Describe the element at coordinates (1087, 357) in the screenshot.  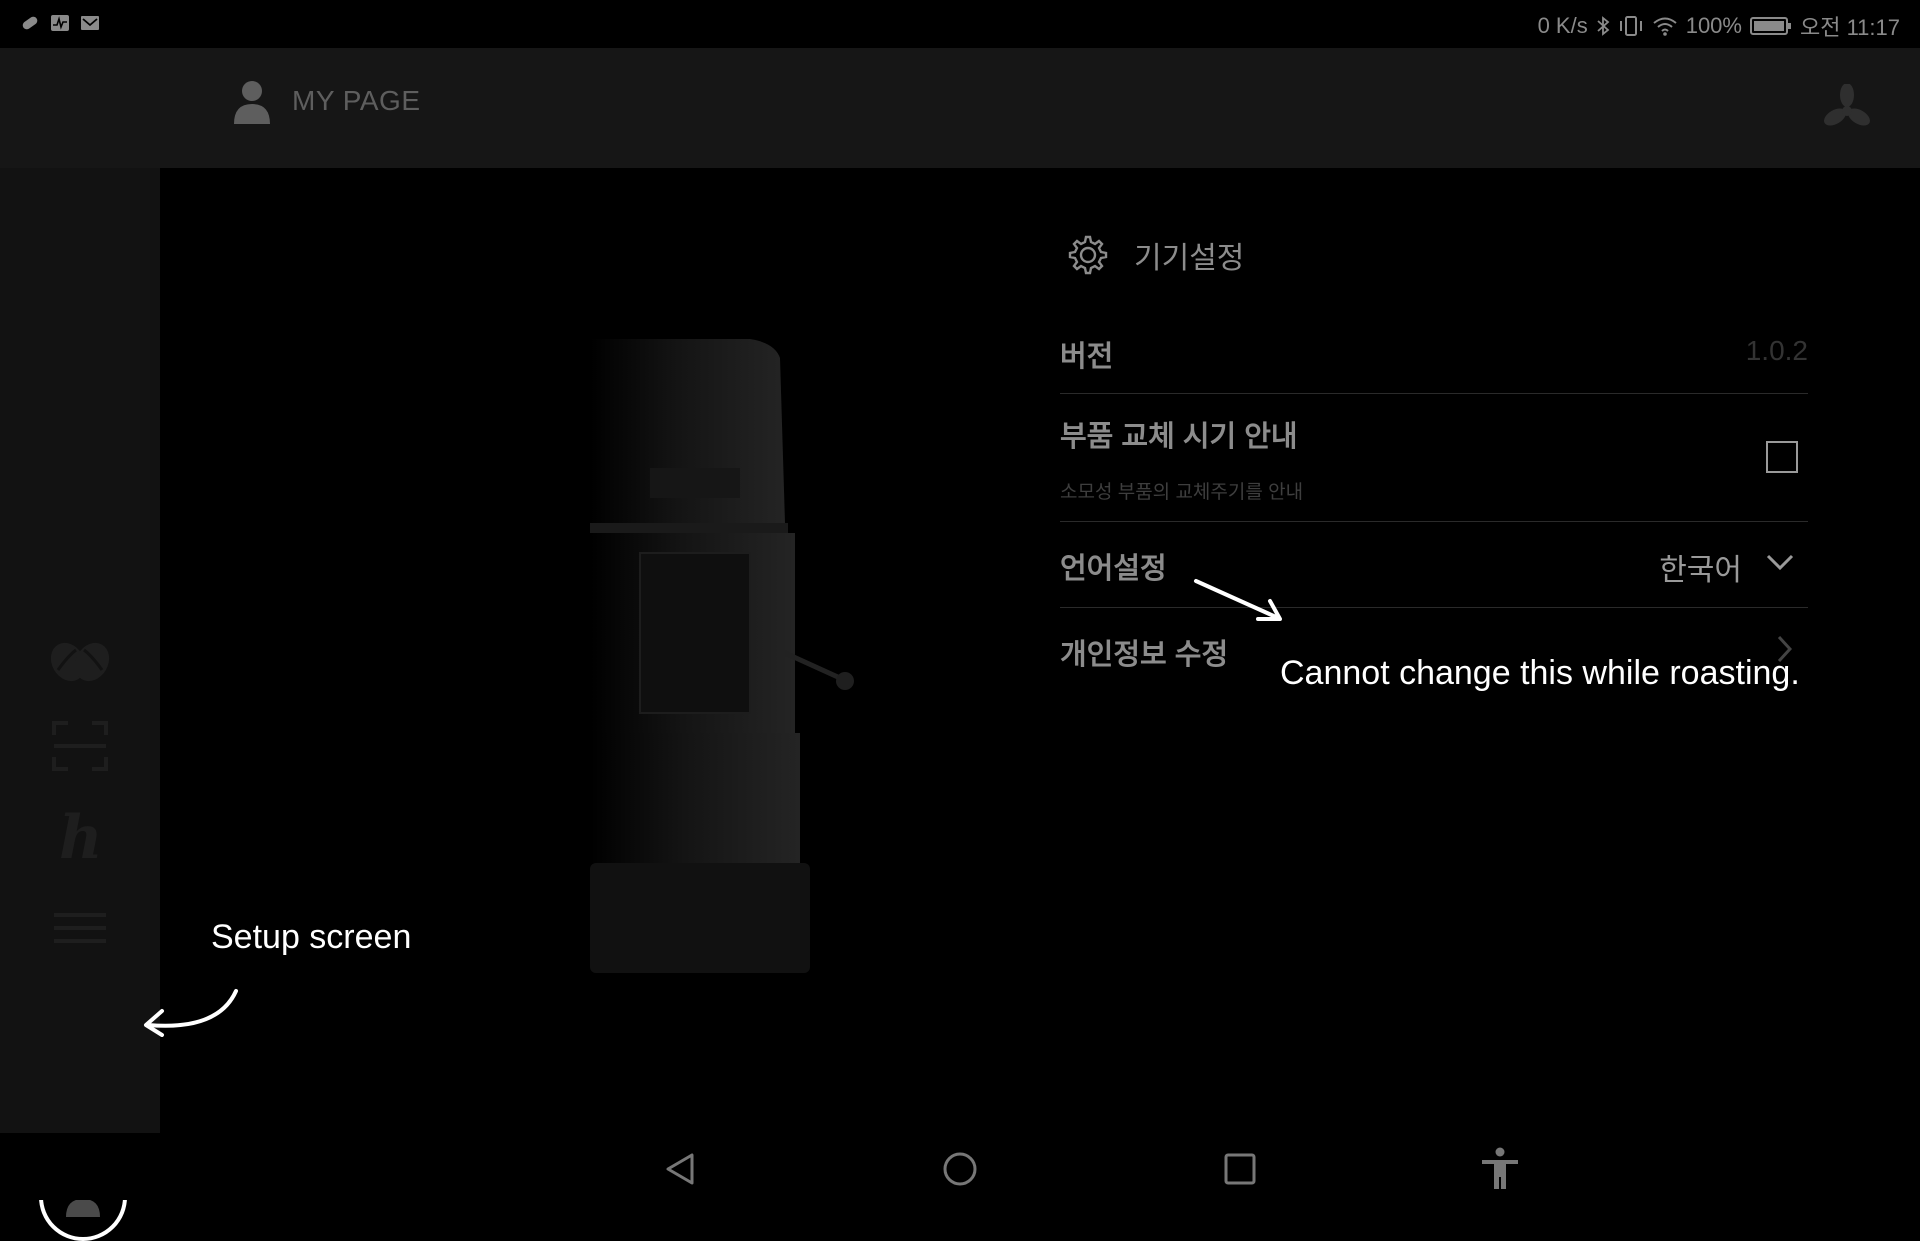
I see `version-label: 버전` at that location.